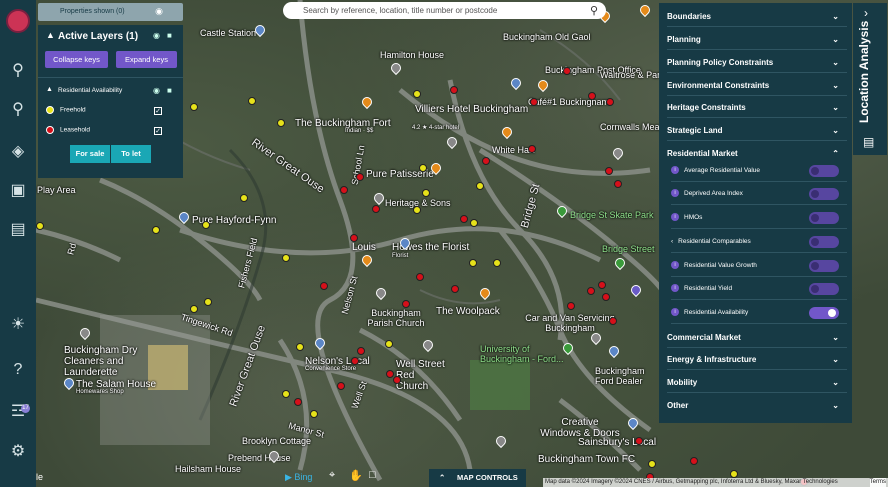 This screenshot has height=487, width=888. What do you see at coordinates (18, 370) in the screenshot?
I see `help-icon: ?` at bounding box center [18, 370].